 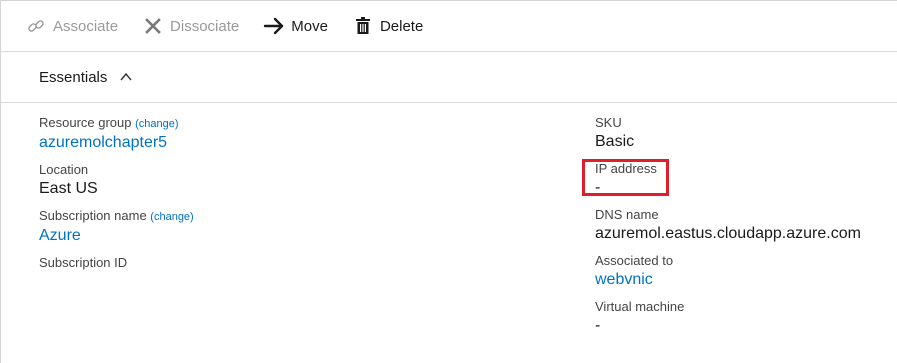 I want to click on sku-field: SKU Basic, so click(x=728, y=134).